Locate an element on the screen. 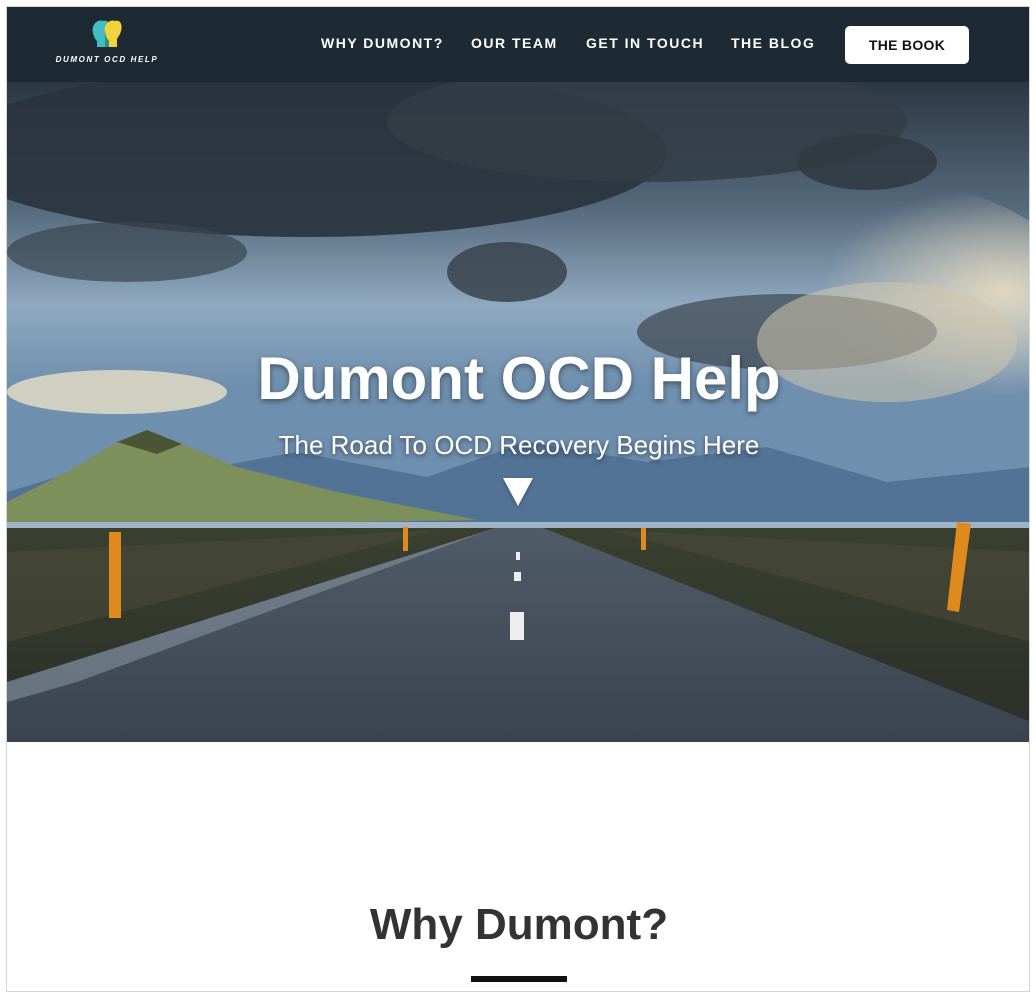 This screenshot has height=996, width=1036. the-book-button: THE BOOK is located at coordinates (907, 45).